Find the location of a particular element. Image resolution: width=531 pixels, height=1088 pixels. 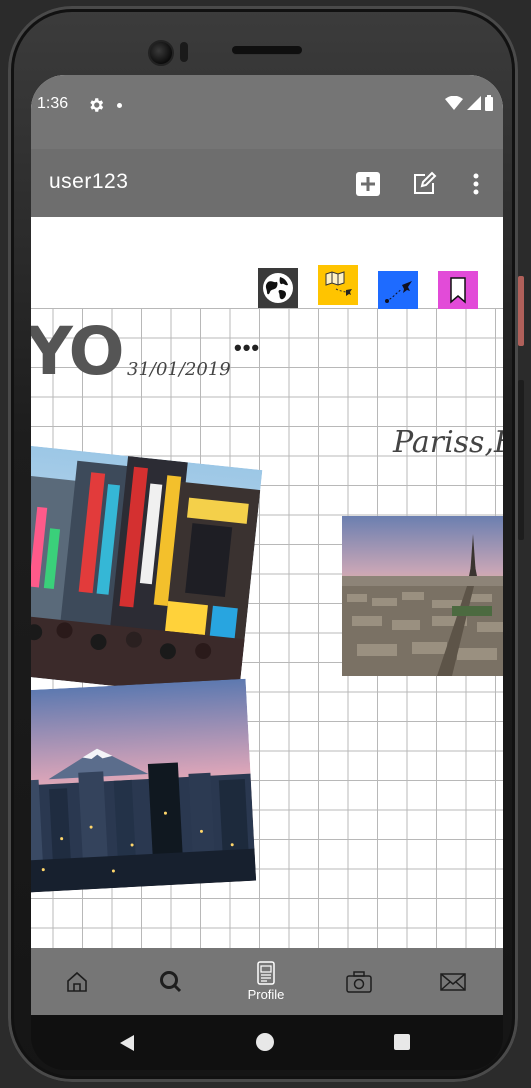

globe-icon is located at coordinates (278, 288).